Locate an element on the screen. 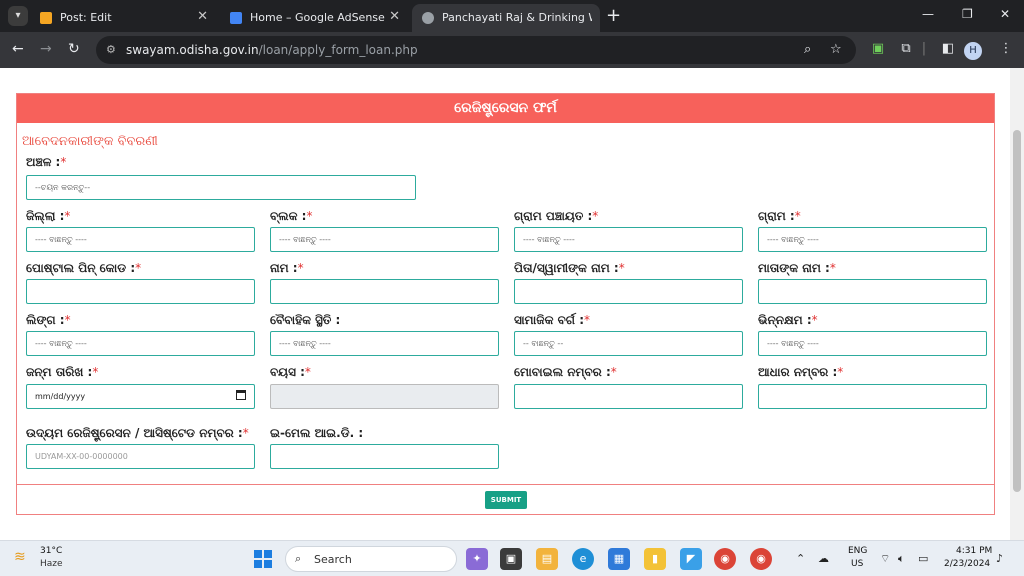 This screenshot has width=1024, height=576. tab-post-edit: Post: Edit ✕ is located at coordinates (124, 18).